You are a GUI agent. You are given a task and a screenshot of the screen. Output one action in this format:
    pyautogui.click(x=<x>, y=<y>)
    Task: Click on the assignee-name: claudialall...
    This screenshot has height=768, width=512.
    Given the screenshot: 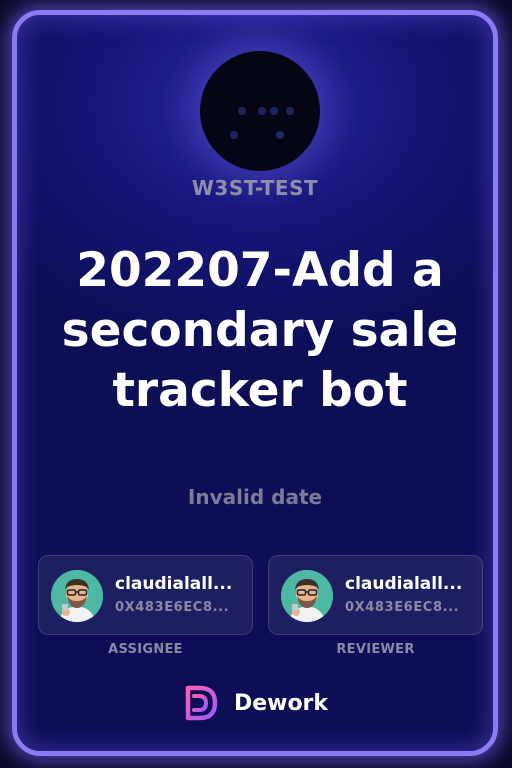 What is the action you would take?
    pyautogui.click(x=174, y=584)
    